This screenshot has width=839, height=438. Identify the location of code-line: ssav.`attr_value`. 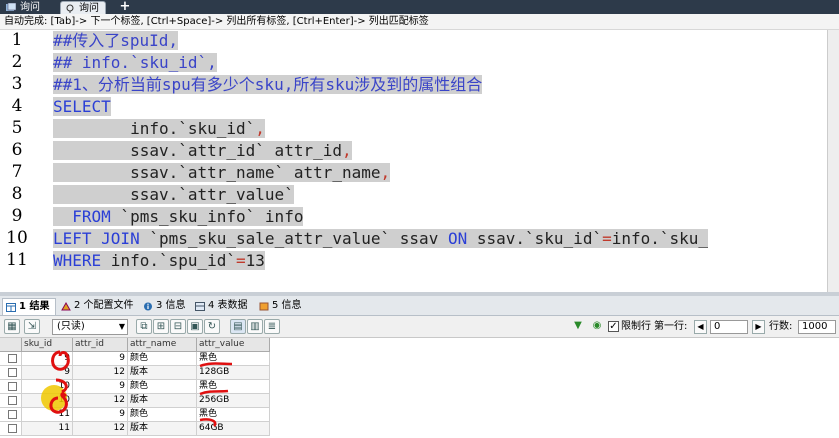
(173, 195).